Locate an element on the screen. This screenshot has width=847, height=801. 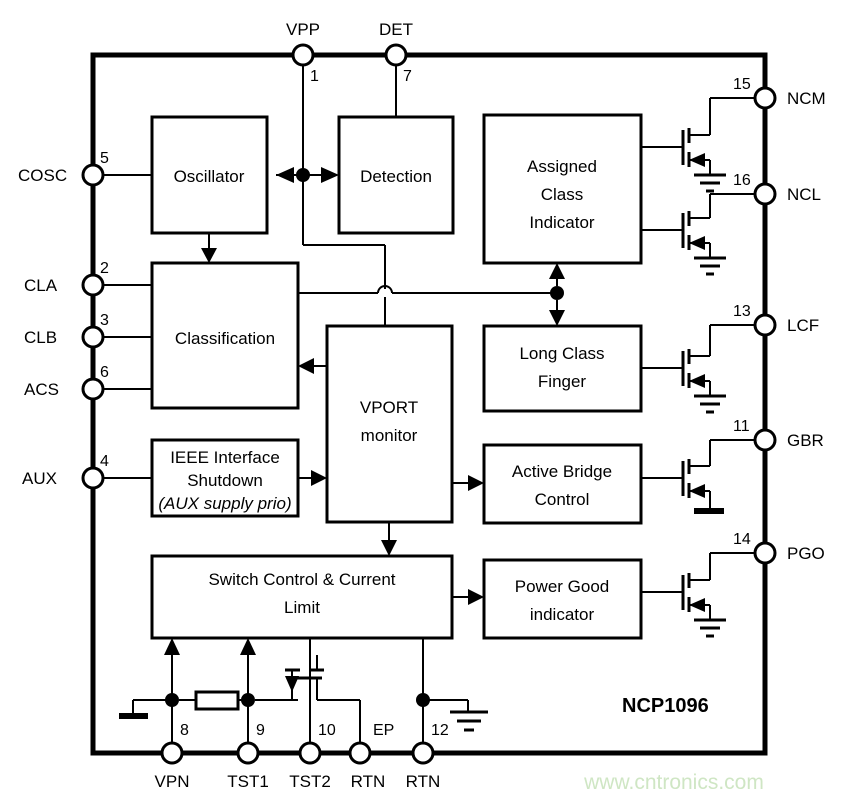
block-label-ieee-2: Shutdown is located at coordinates (225, 480).